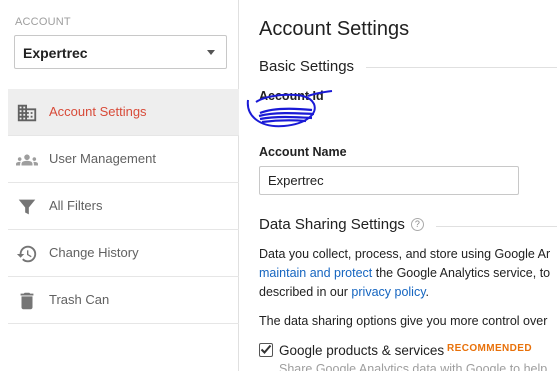 Image resolution: width=557 pixels, height=371 pixels. What do you see at coordinates (76, 205) in the screenshot?
I see `sidebar-item-label: All Filters` at bounding box center [76, 205].